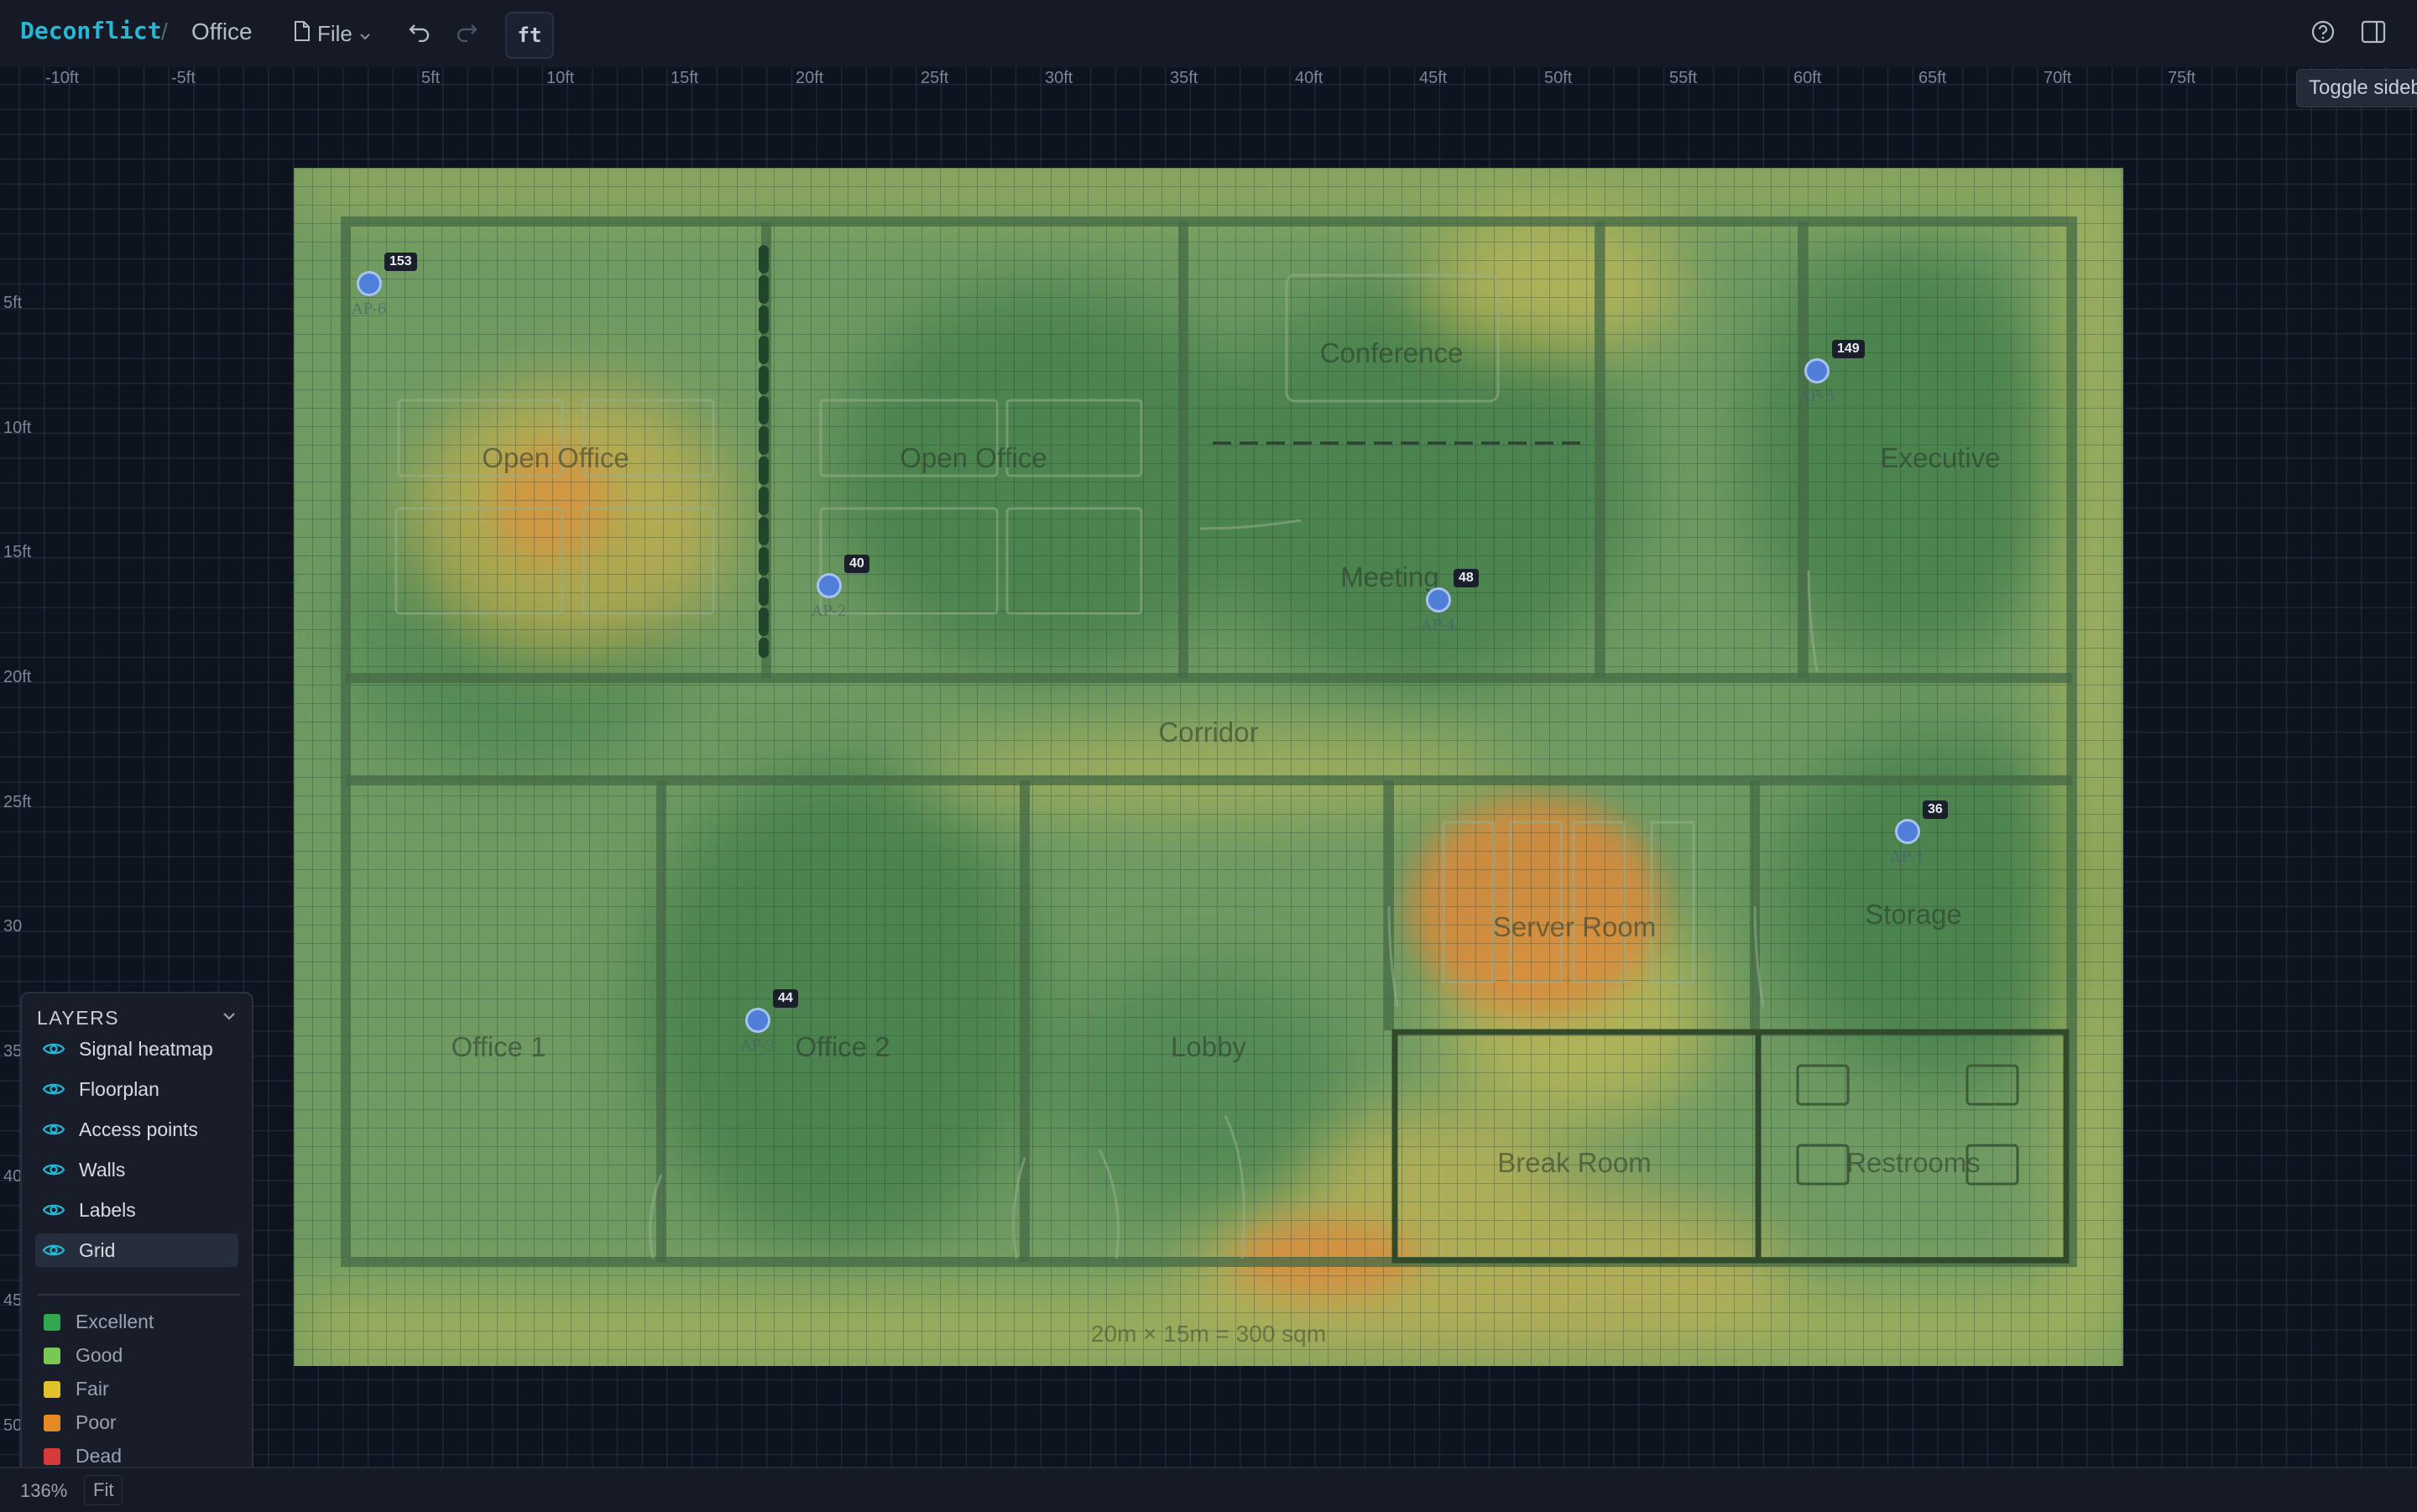 This screenshot has width=2417, height=1512. I want to click on file-menu-label: File, so click(334, 33).